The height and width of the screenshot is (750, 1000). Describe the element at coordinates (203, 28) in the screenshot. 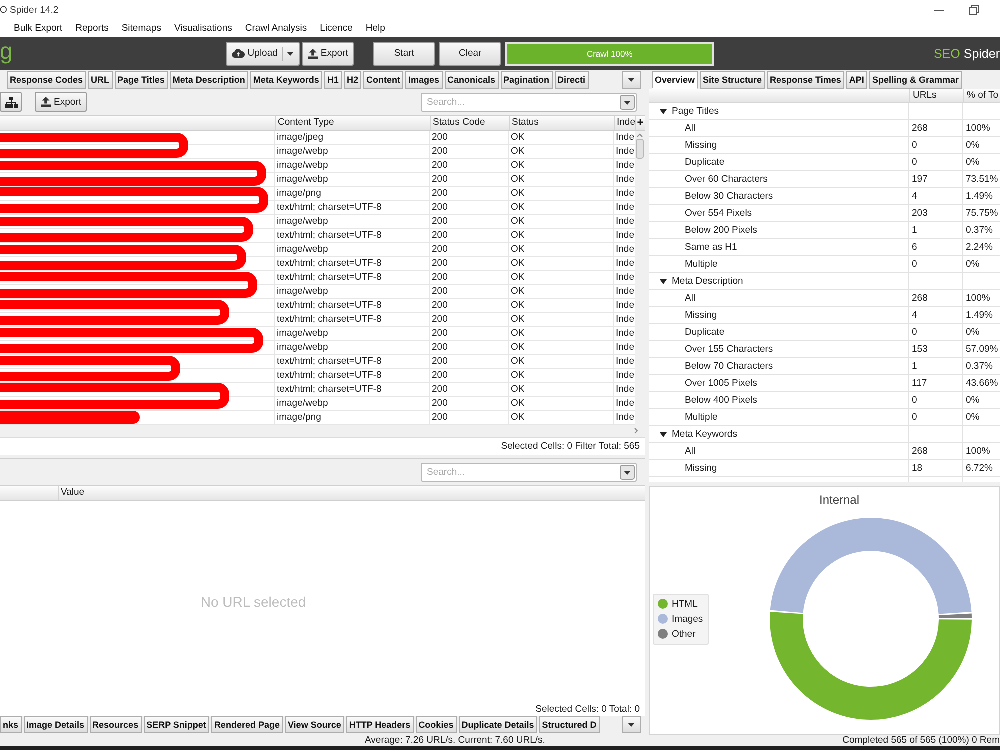

I see `menu-item: Visualisations` at that location.